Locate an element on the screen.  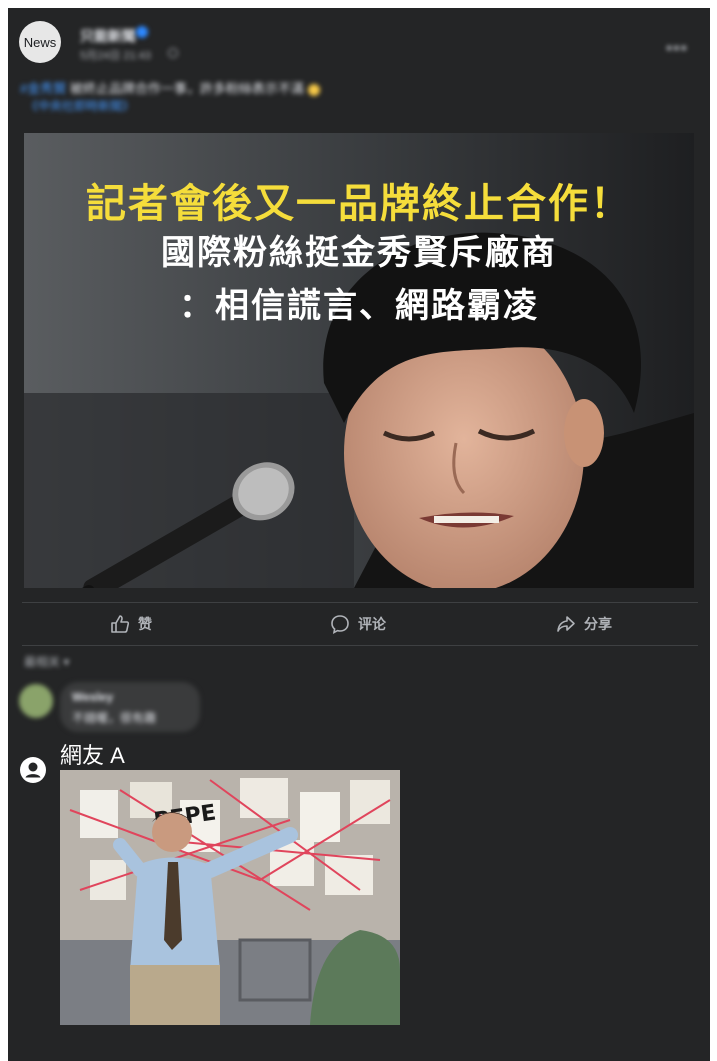
avatar-text: News is located at coordinates (40, 42).